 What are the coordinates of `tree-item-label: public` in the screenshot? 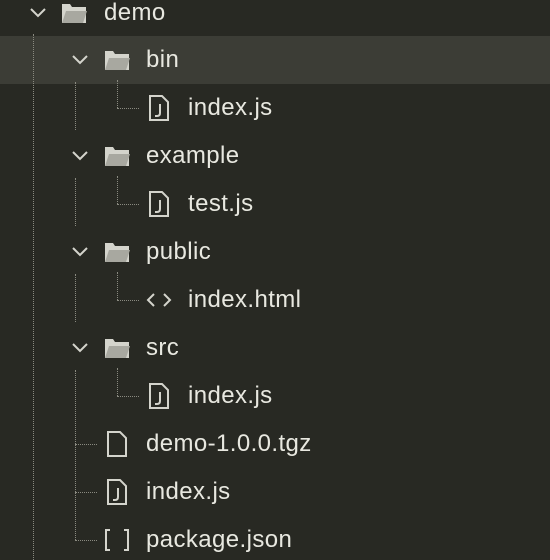 It's located at (179, 251).